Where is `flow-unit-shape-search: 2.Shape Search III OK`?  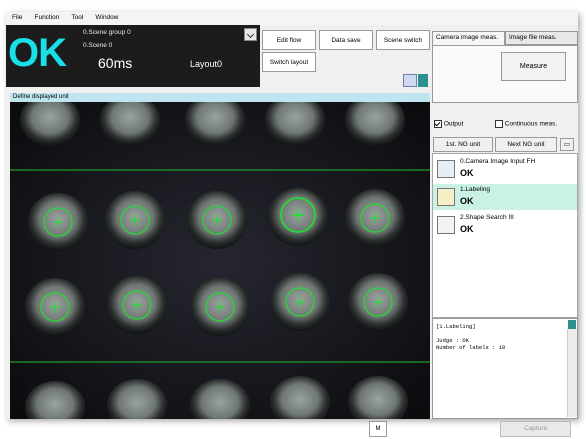 flow-unit-shape-search: 2.Shape Search III OK is located at coordinates (505, 225).